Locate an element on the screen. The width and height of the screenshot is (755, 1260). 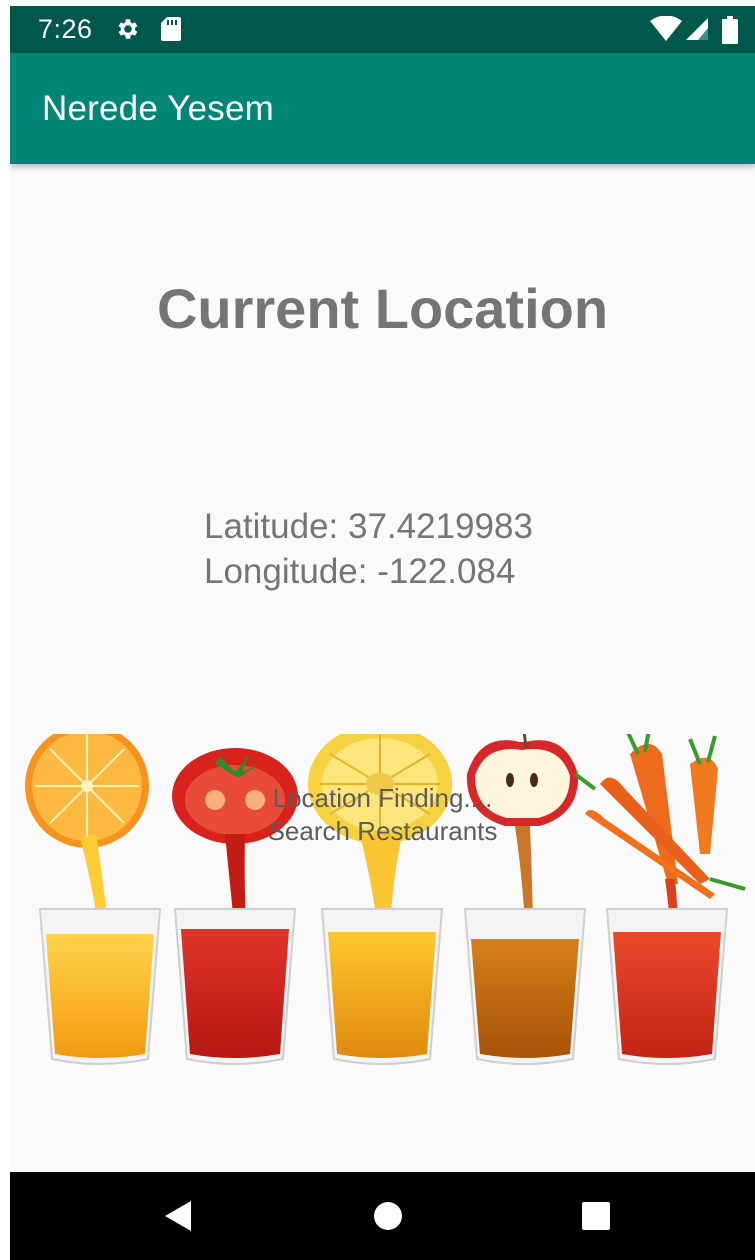
status-time: 7:26 is located at coordinates (65, 29).